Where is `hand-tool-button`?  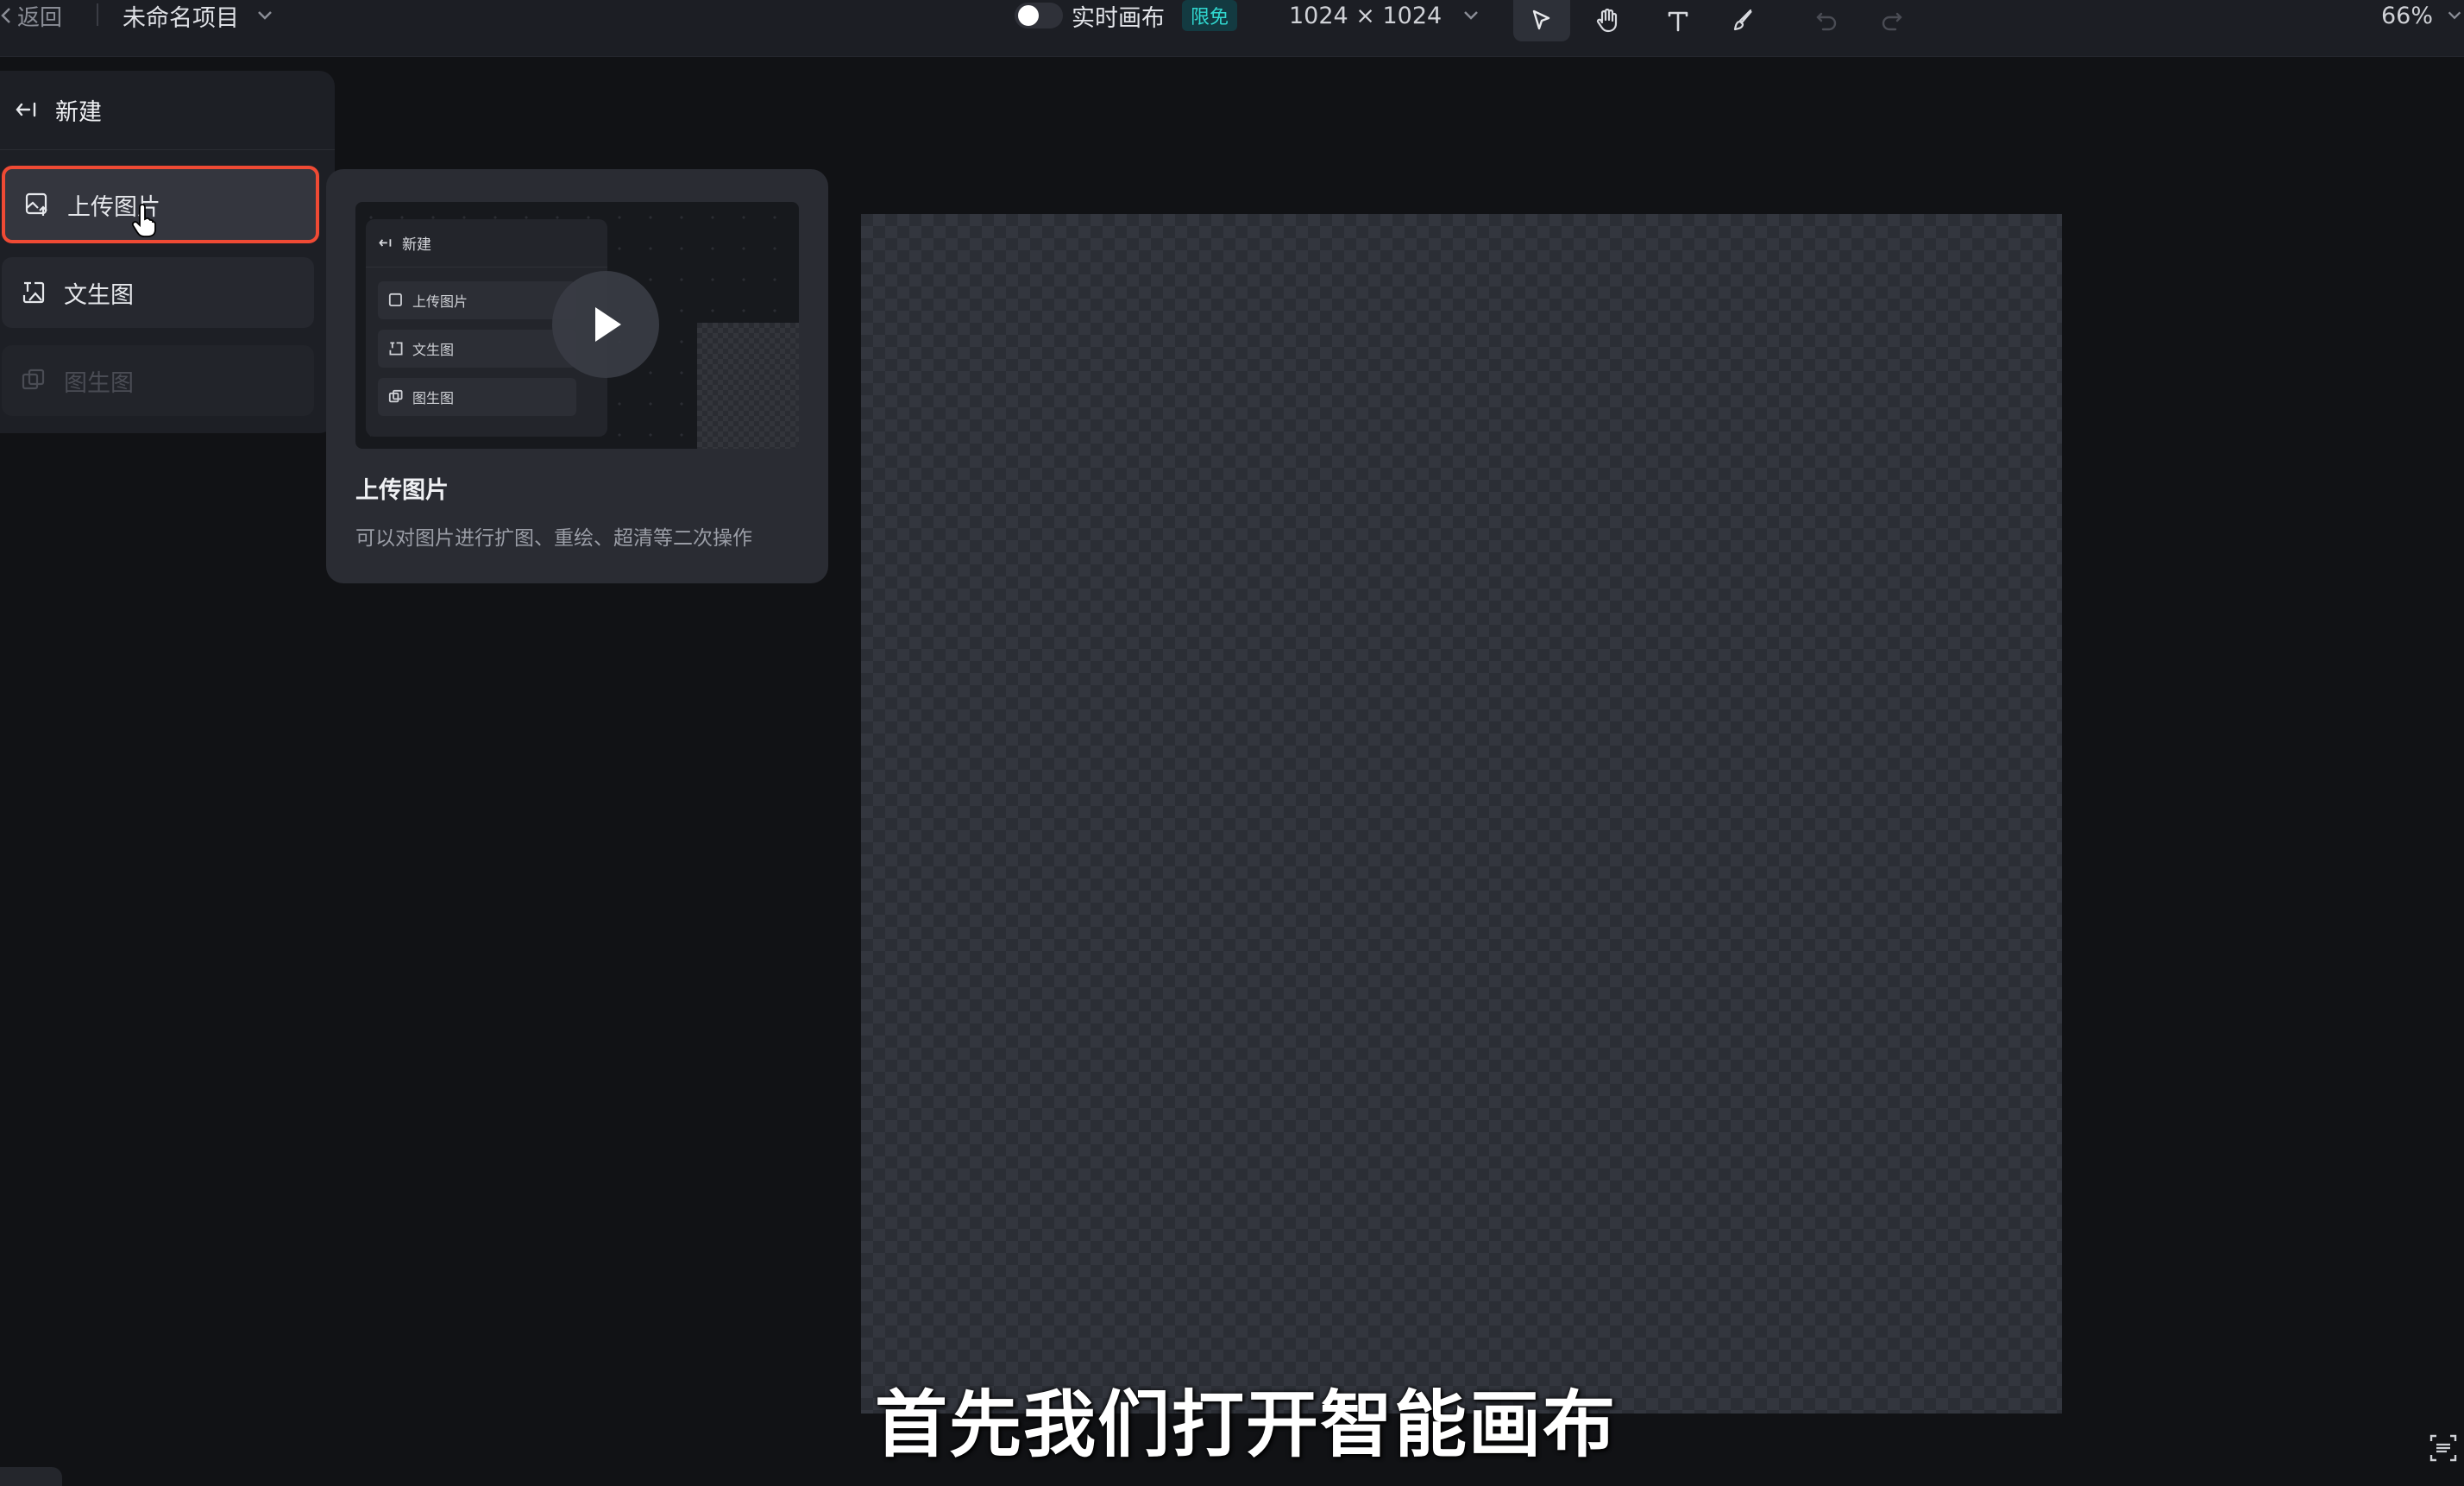 hand-tool-button is located at coordinates (1608, 20).